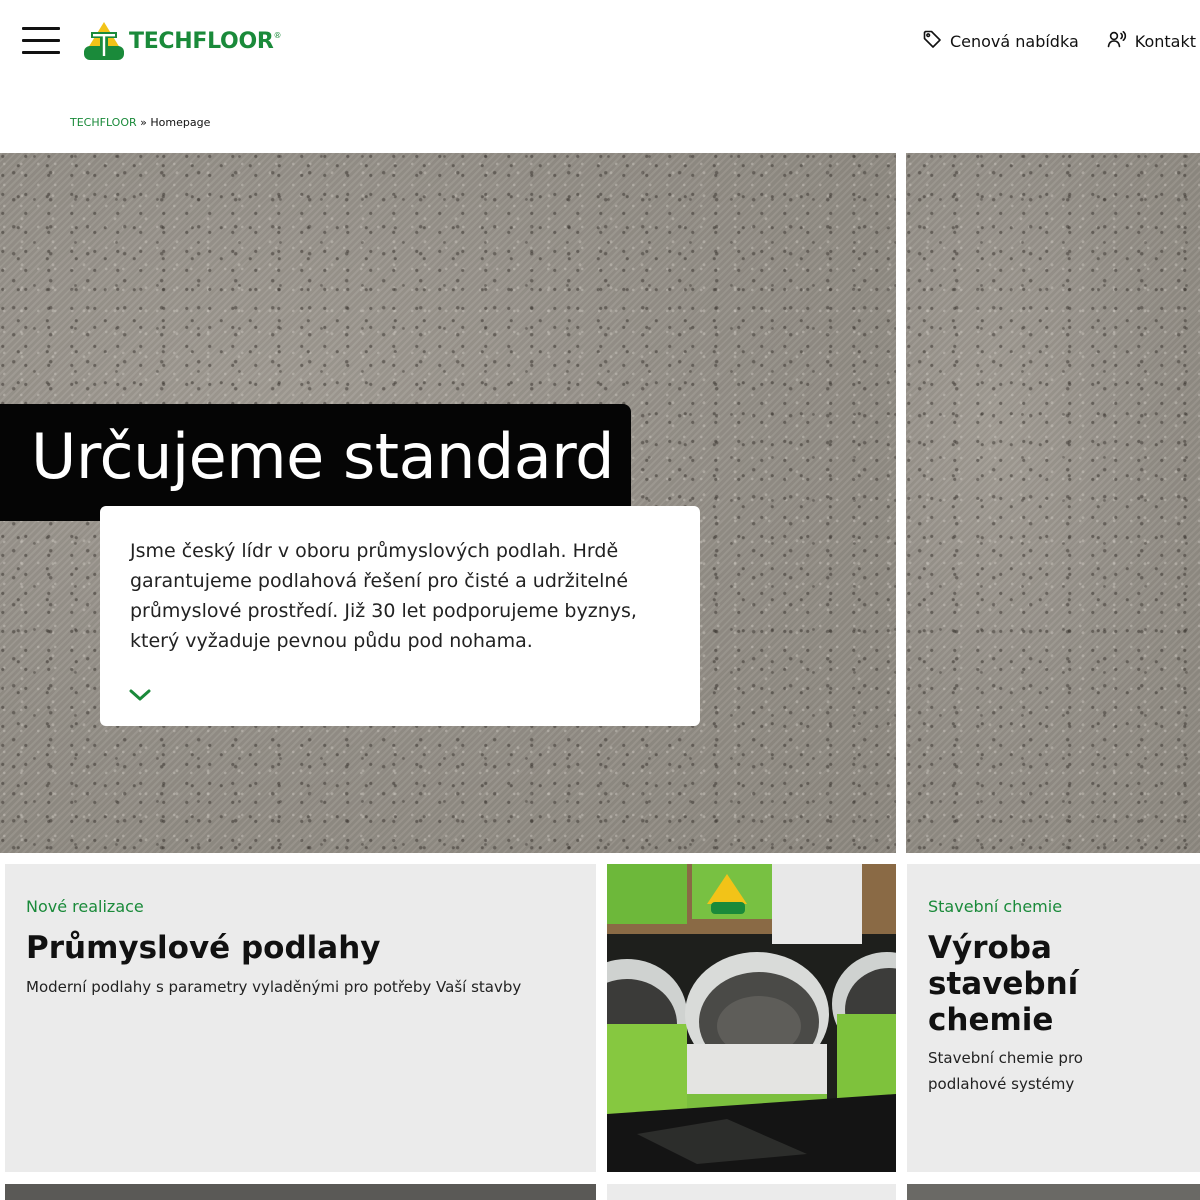 The image size is (1200, 1200). Describe the element at coordinates (323, 456) in the screenshot. I see `hero-title: Určujeme standard` at that location.